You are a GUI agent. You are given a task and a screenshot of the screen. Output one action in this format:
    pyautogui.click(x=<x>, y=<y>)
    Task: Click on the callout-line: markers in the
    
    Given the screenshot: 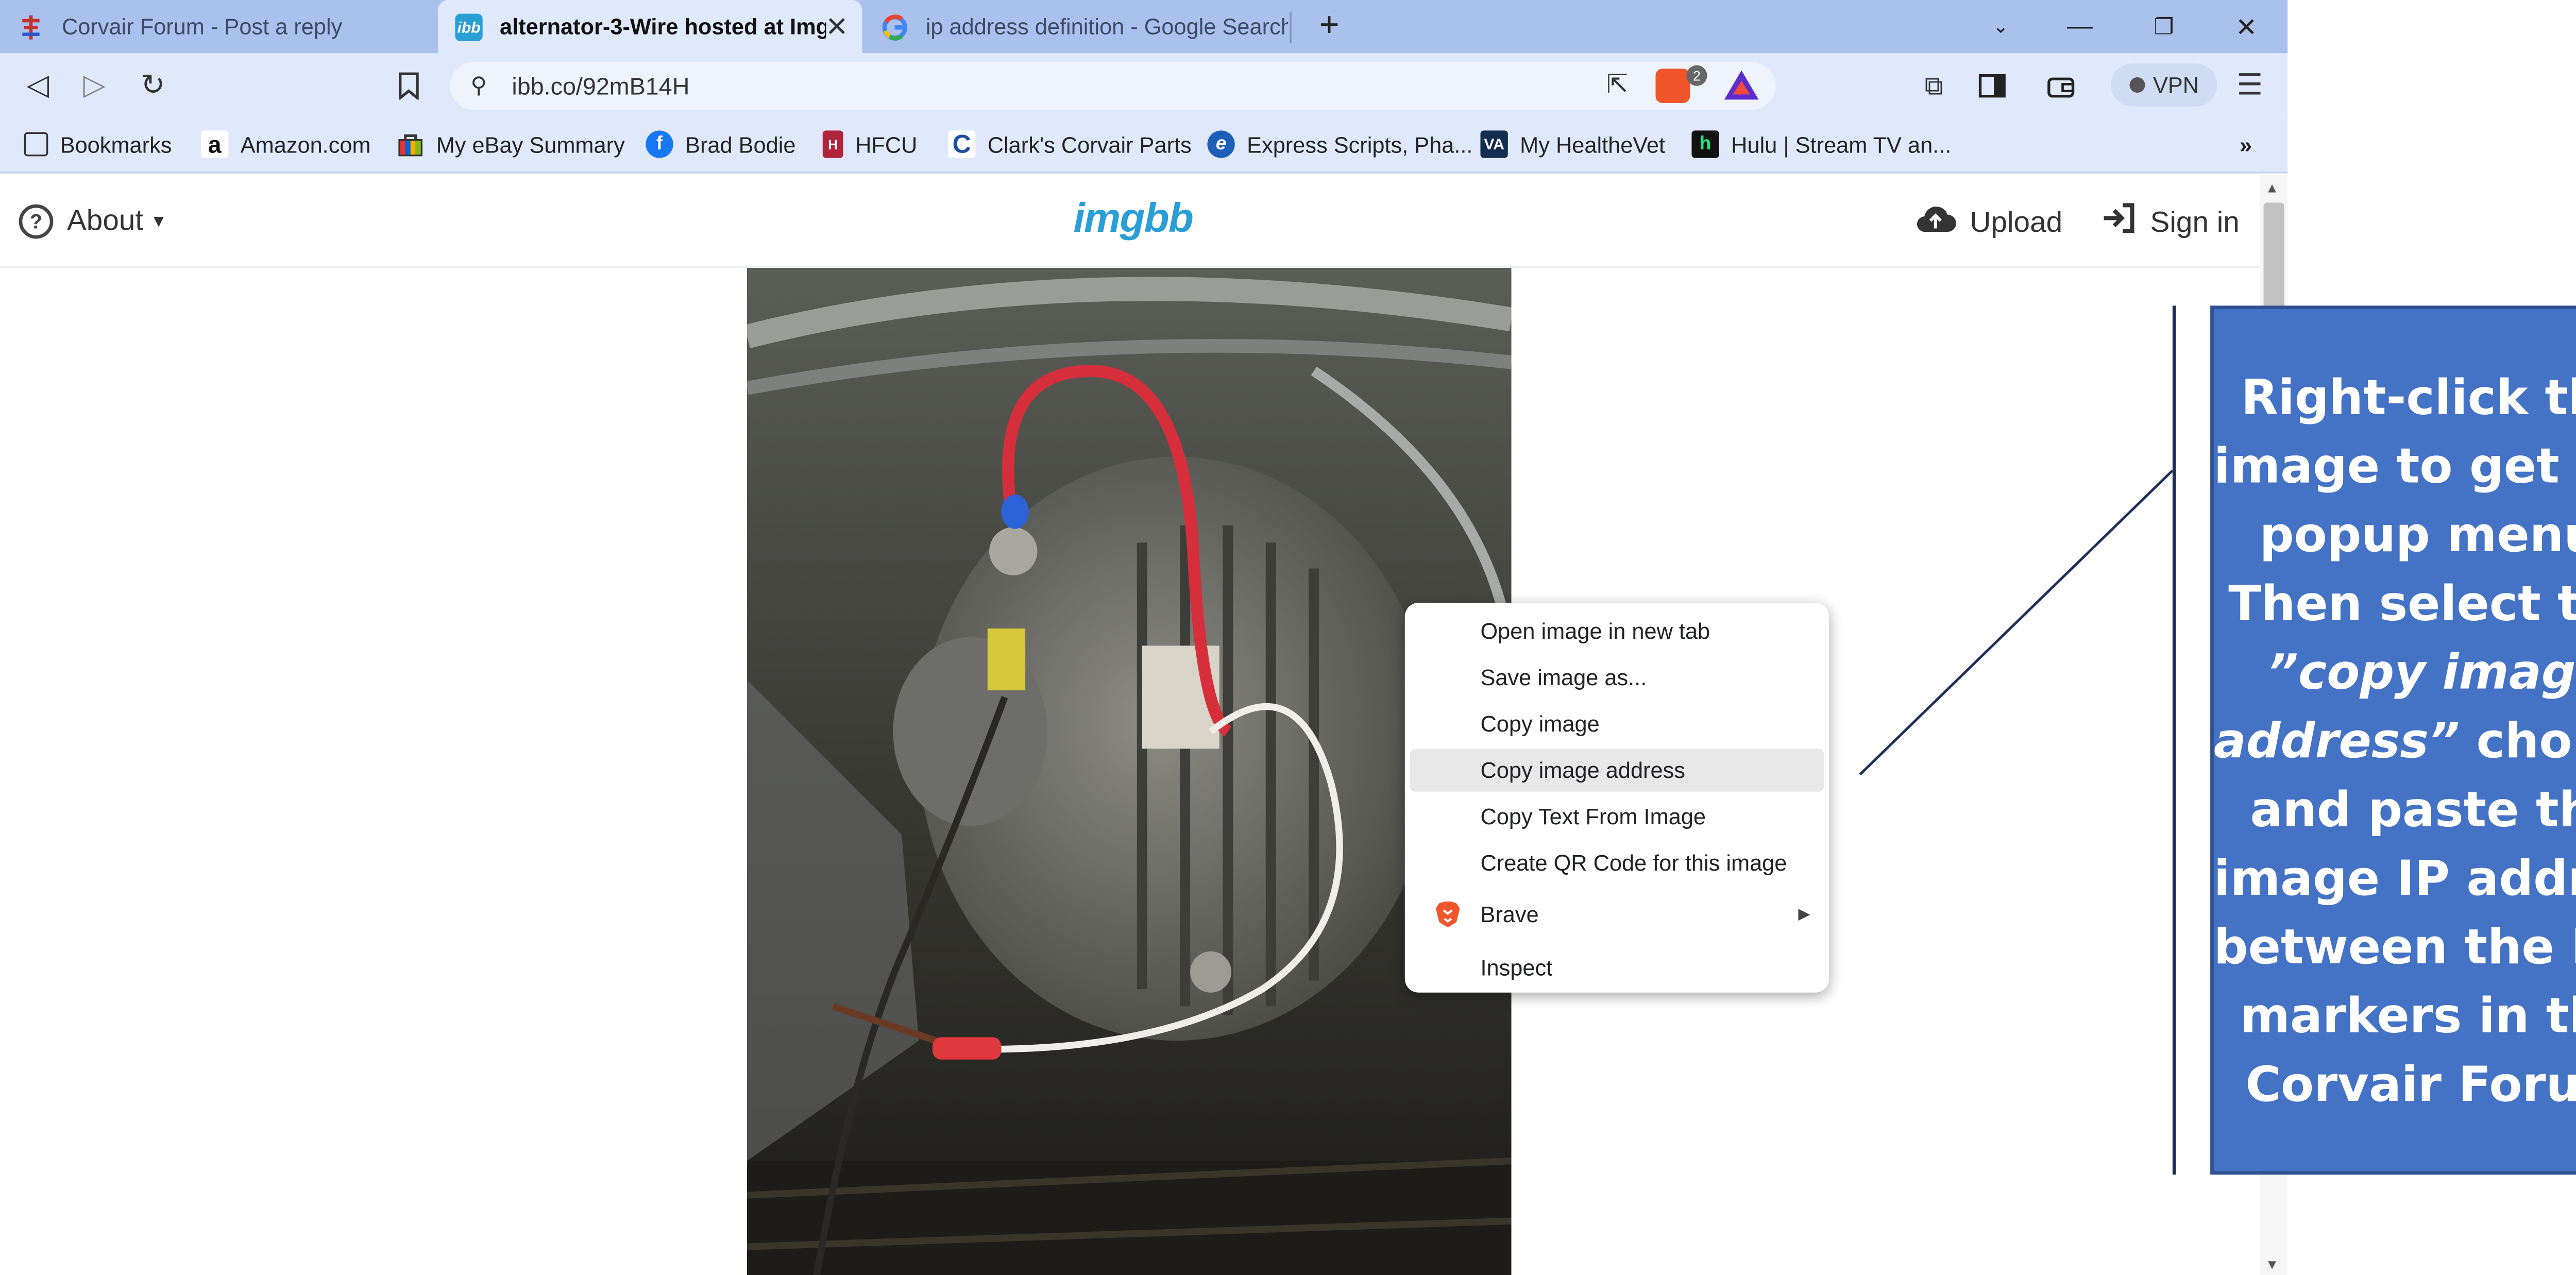 What is the action you would take?
    pyautogui.click(x=2408, y=1015)
    